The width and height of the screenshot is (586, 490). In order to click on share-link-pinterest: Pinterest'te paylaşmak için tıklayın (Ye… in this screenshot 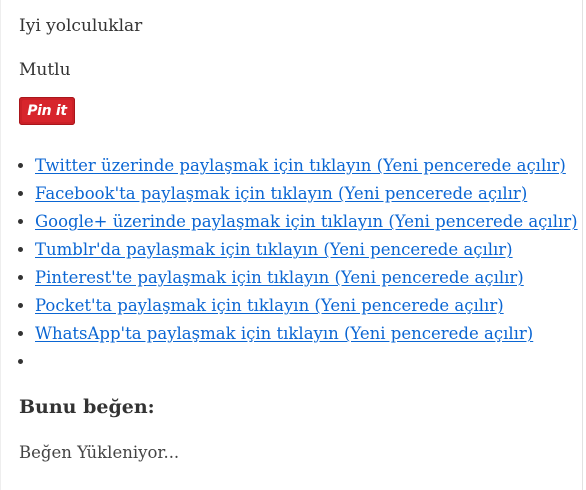, I will do `click(279, 277)`.